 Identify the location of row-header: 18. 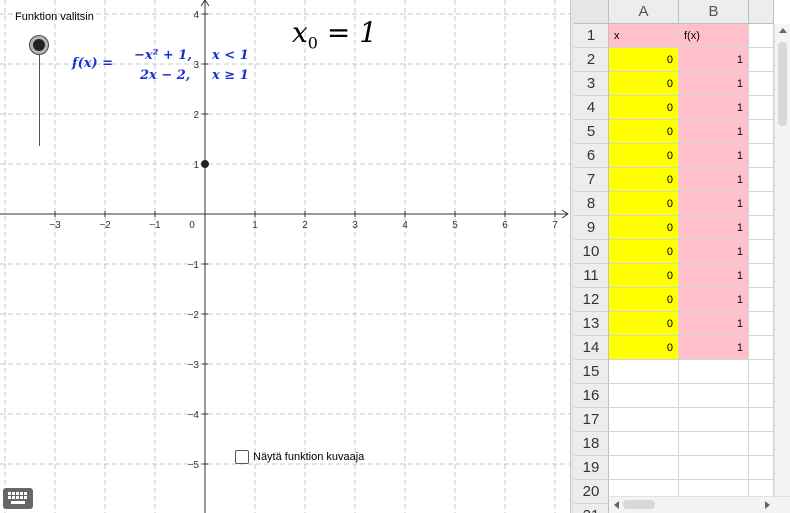
(591, 444).